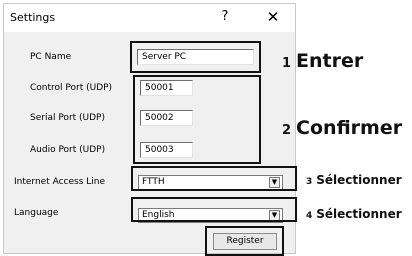 This screenshot has height=256, width=412. I want to click on annotation-text: Entrer, so click(330, 61).